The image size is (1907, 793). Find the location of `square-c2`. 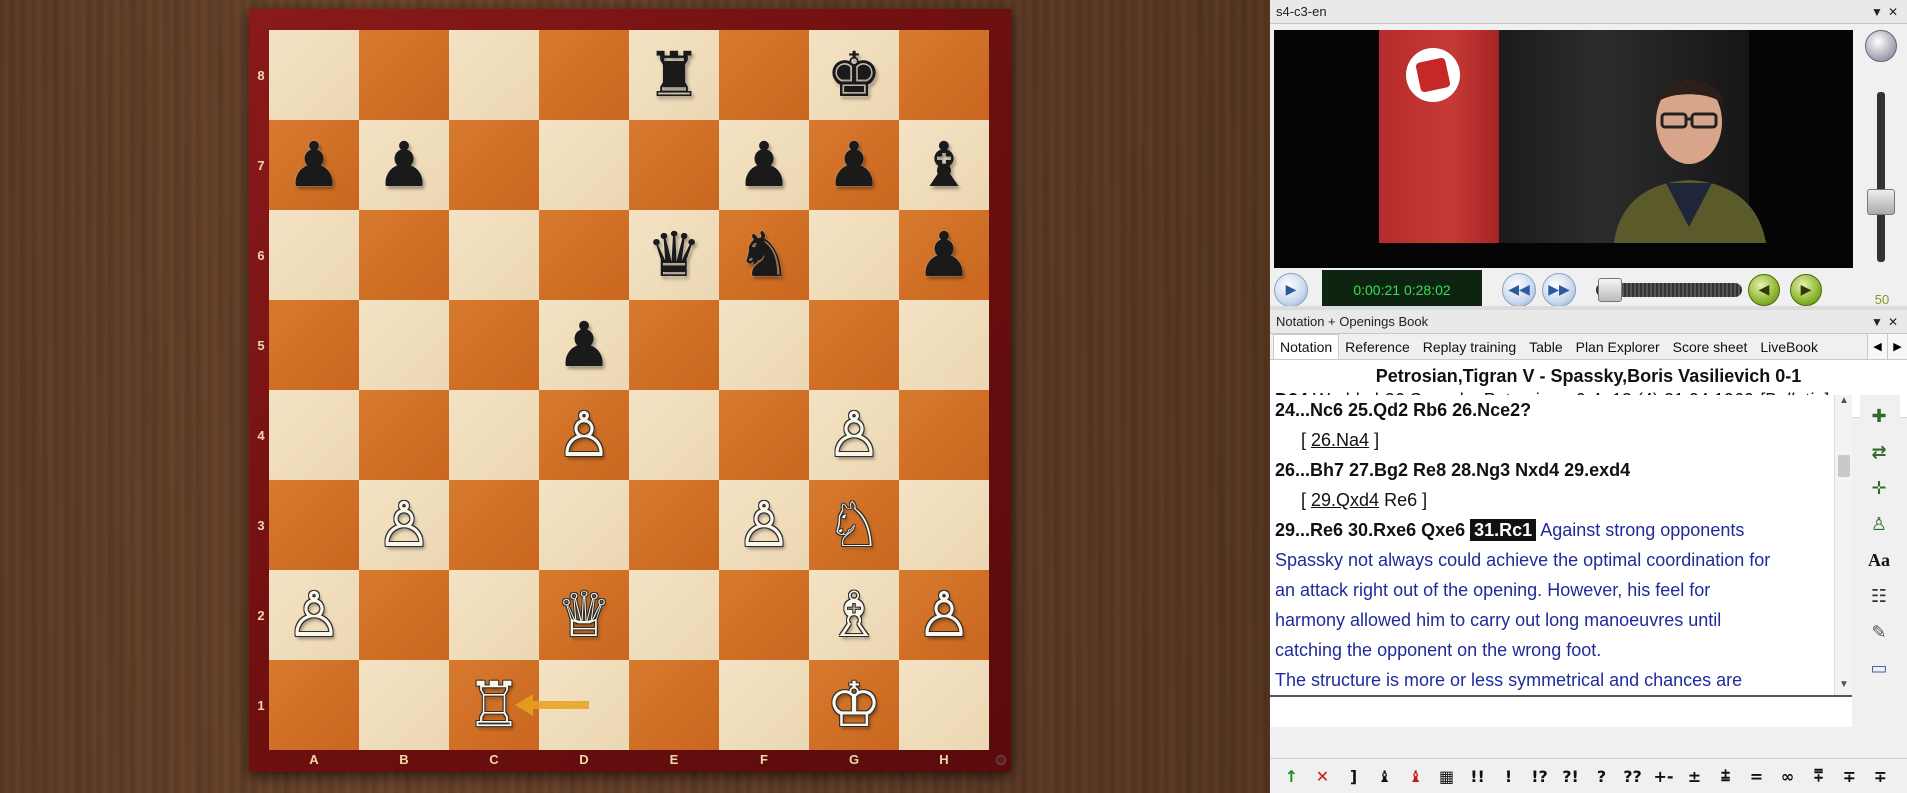

square-c2 is located at coordinates (494, 615).